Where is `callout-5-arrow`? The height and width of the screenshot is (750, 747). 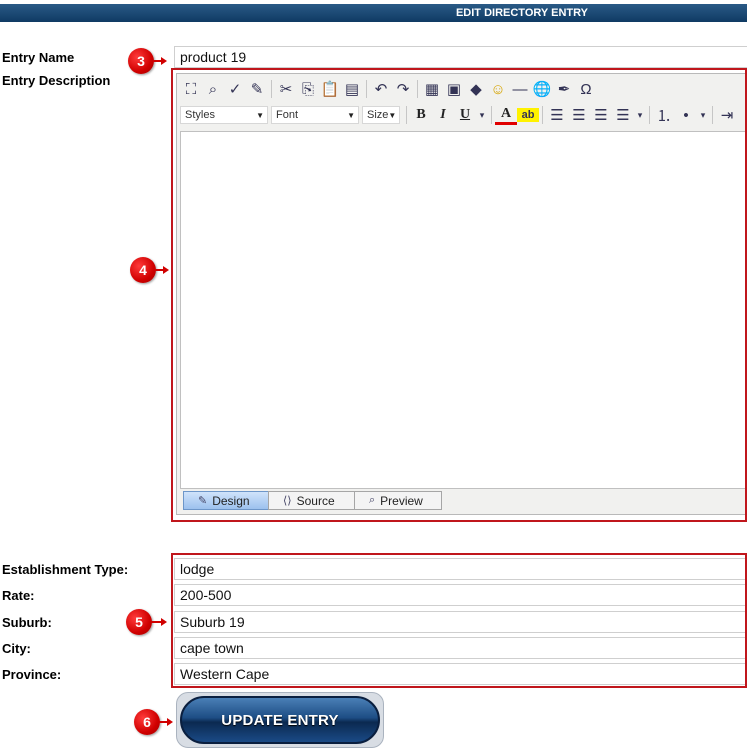 callout-5-arrow is located at coordinates (159, 622).